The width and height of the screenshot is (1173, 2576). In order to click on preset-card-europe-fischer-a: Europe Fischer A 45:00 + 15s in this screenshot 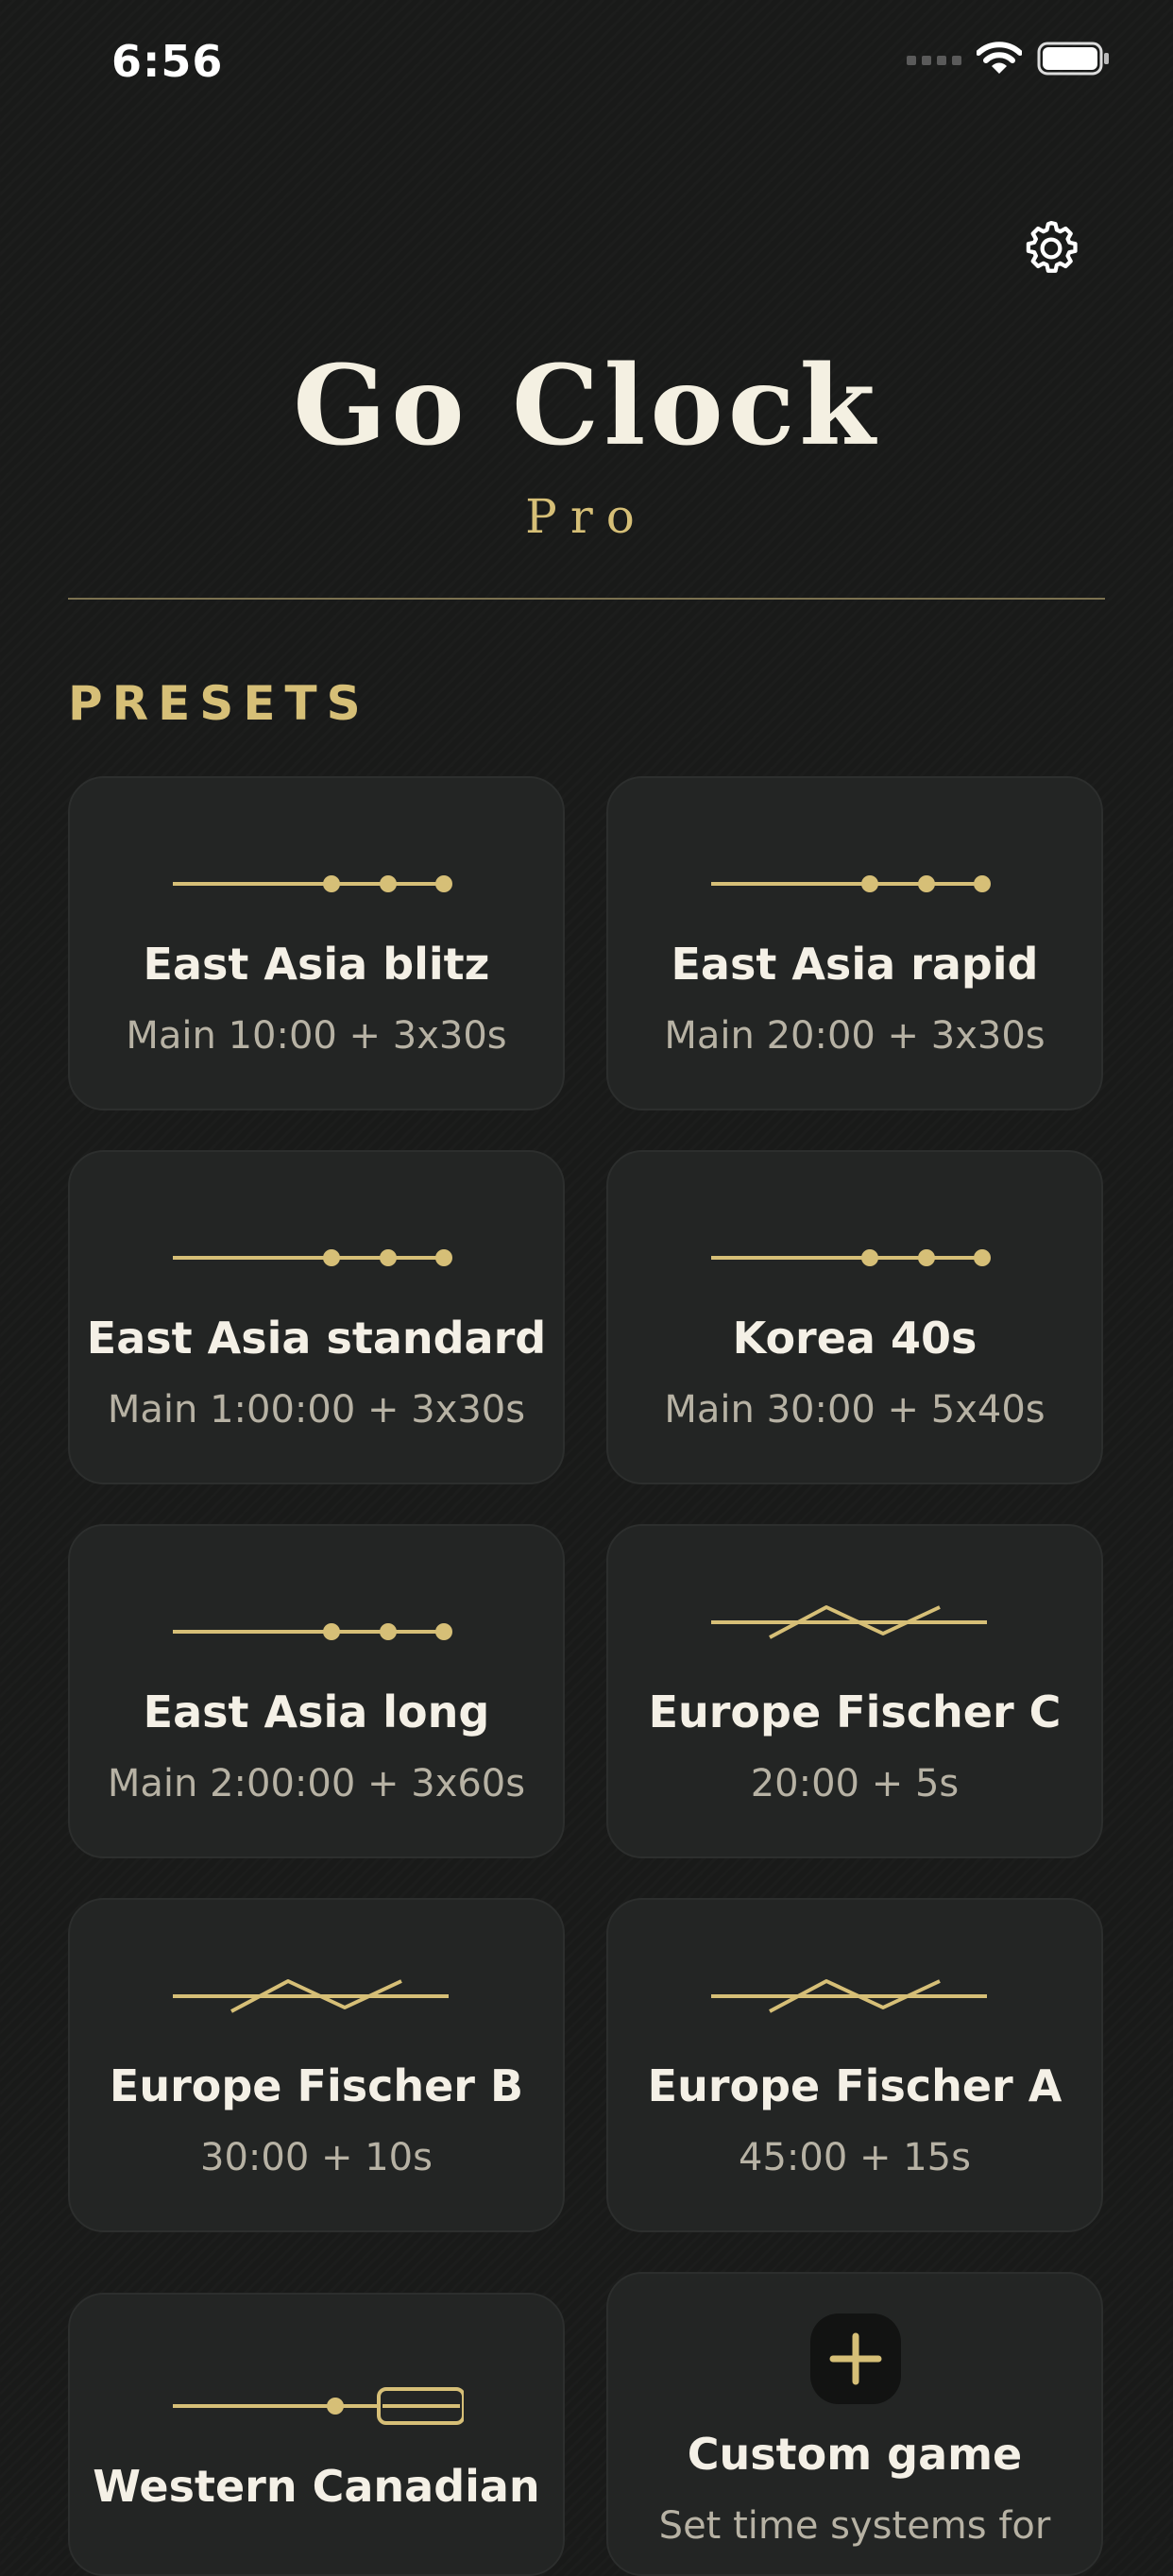, I will do `click(854, 2065)`.